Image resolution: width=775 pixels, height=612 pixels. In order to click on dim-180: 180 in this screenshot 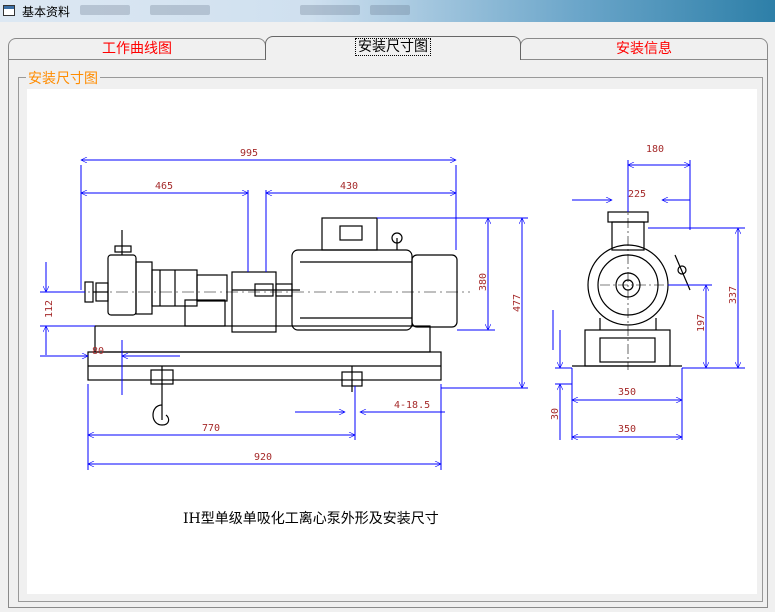, I will do `click(655, 149)`.